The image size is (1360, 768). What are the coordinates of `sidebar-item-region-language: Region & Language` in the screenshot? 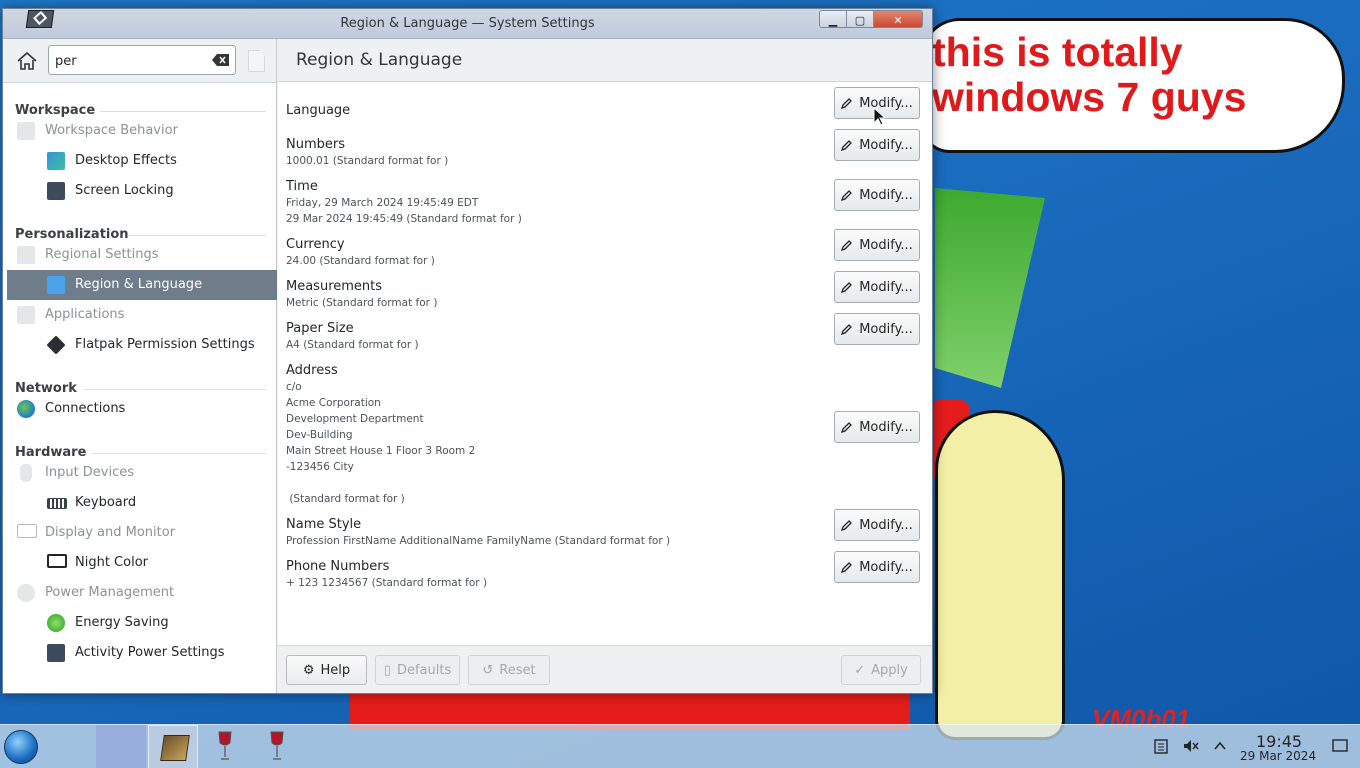 It's located at (142, 285).